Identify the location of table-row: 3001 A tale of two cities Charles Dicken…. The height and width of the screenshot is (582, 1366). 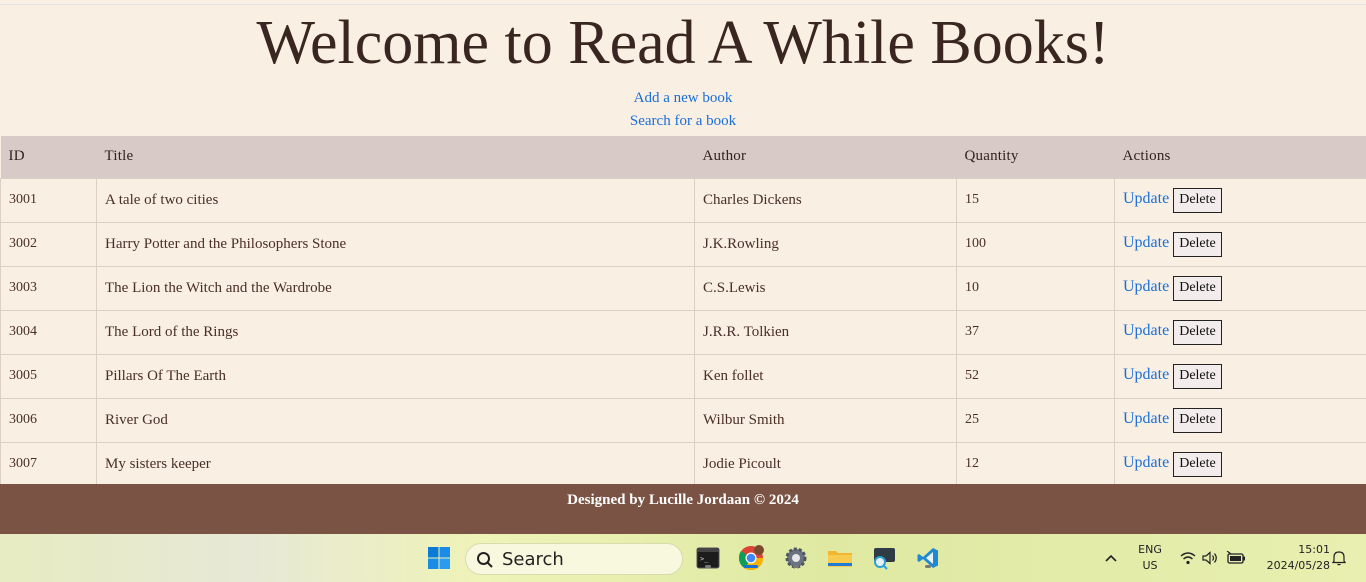
(683, 200).